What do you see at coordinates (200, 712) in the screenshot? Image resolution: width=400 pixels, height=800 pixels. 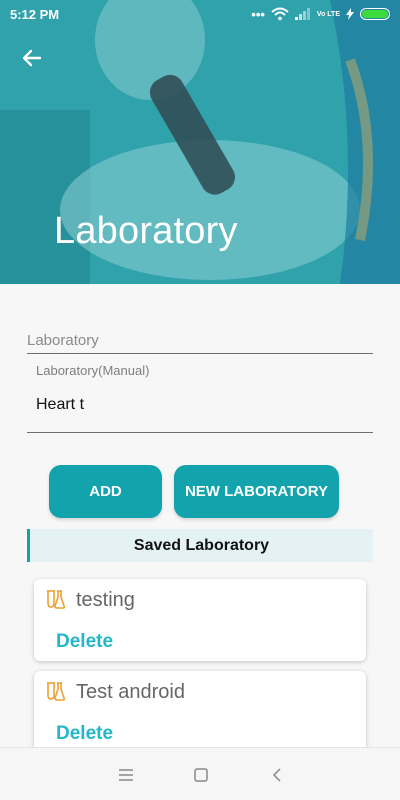 I see `list-item: Test android Delete` at bounding box center [200, 712].